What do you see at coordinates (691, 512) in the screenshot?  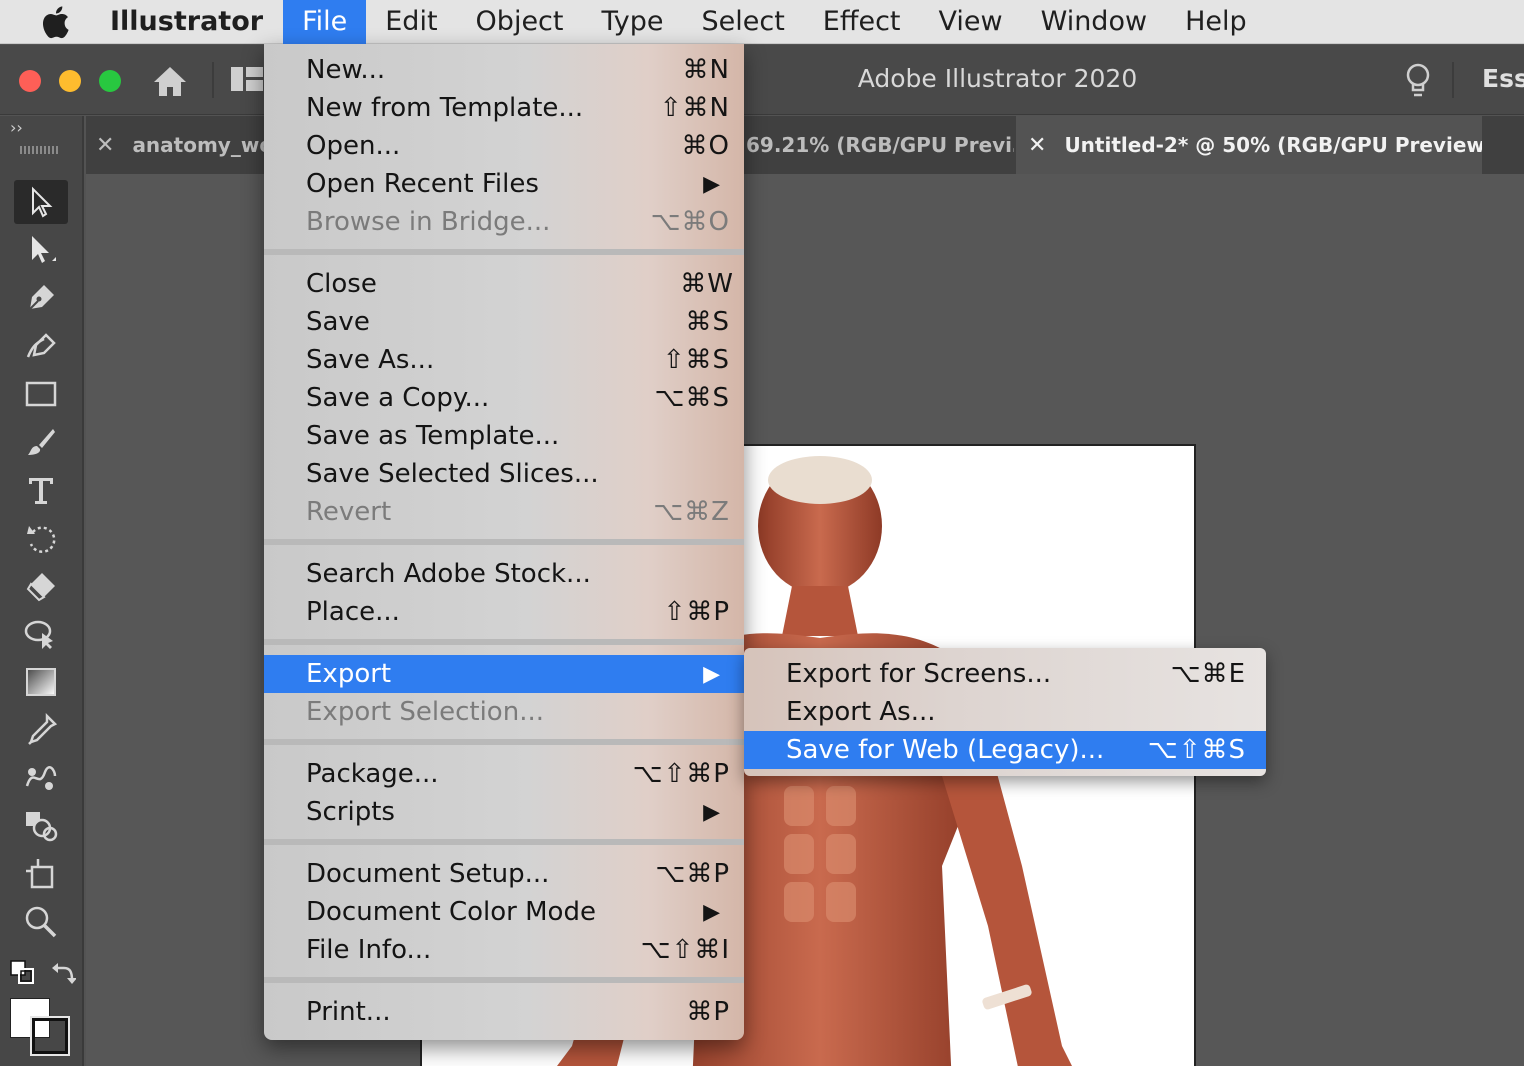 I see `shortcut-text: ⌥⌘Z` at bounding box center [691, 512].